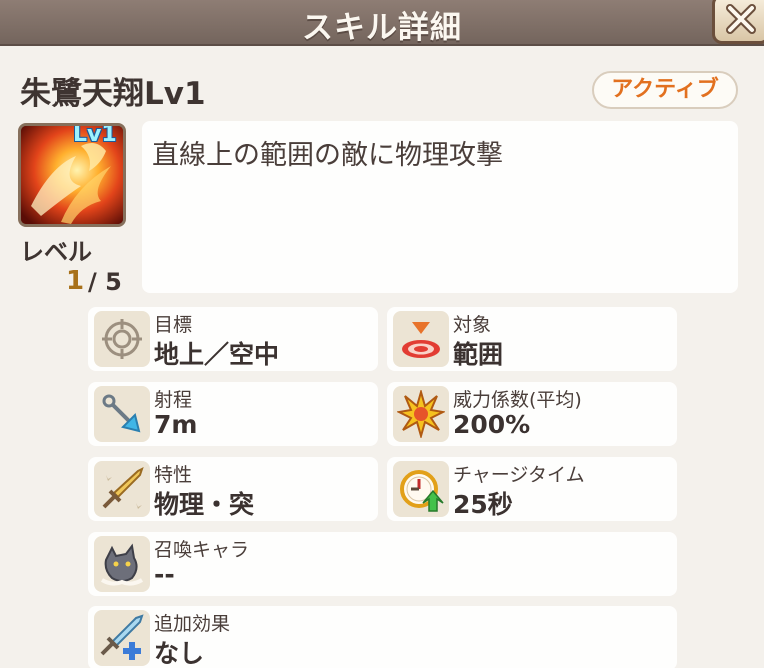  What do you see at coordinates (75, 281) in the screenshot?
I see `level-current: 1` at bounding box center [75, 281].